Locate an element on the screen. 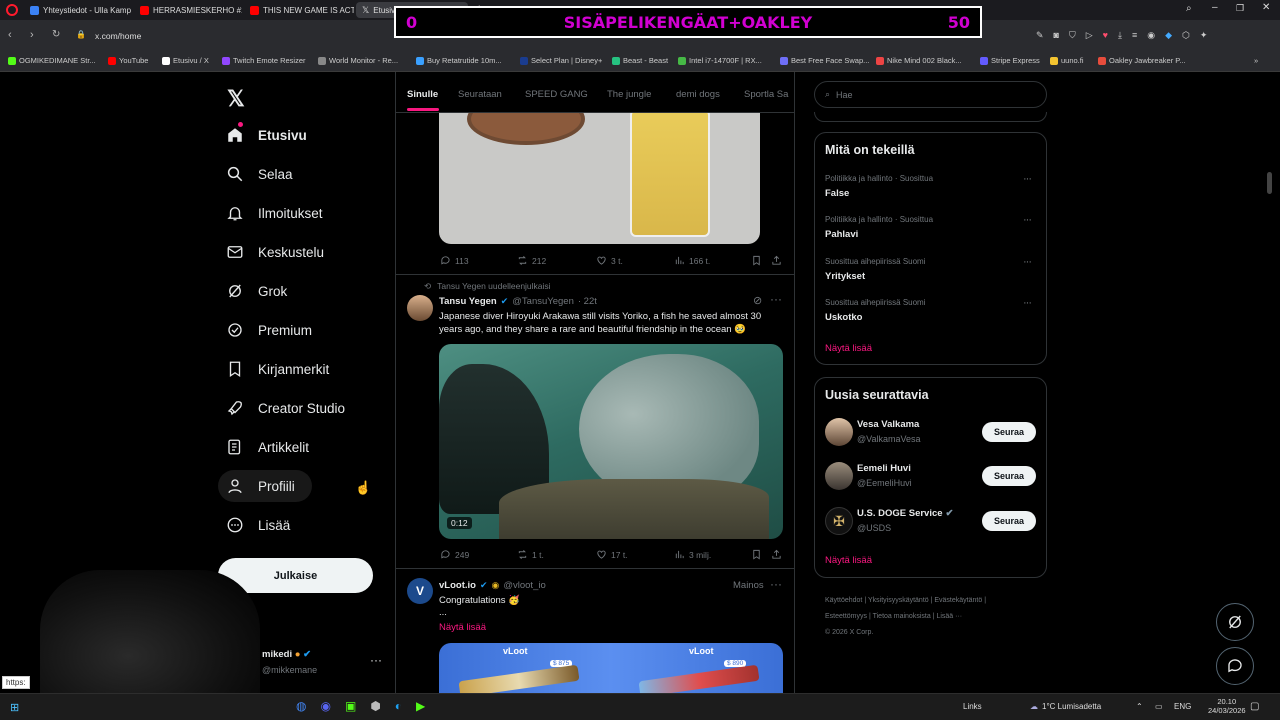 Image resolution: width=1280 pixels, height=720 pixels. post2-video: 0:12 is located at coordinates (611, 441).